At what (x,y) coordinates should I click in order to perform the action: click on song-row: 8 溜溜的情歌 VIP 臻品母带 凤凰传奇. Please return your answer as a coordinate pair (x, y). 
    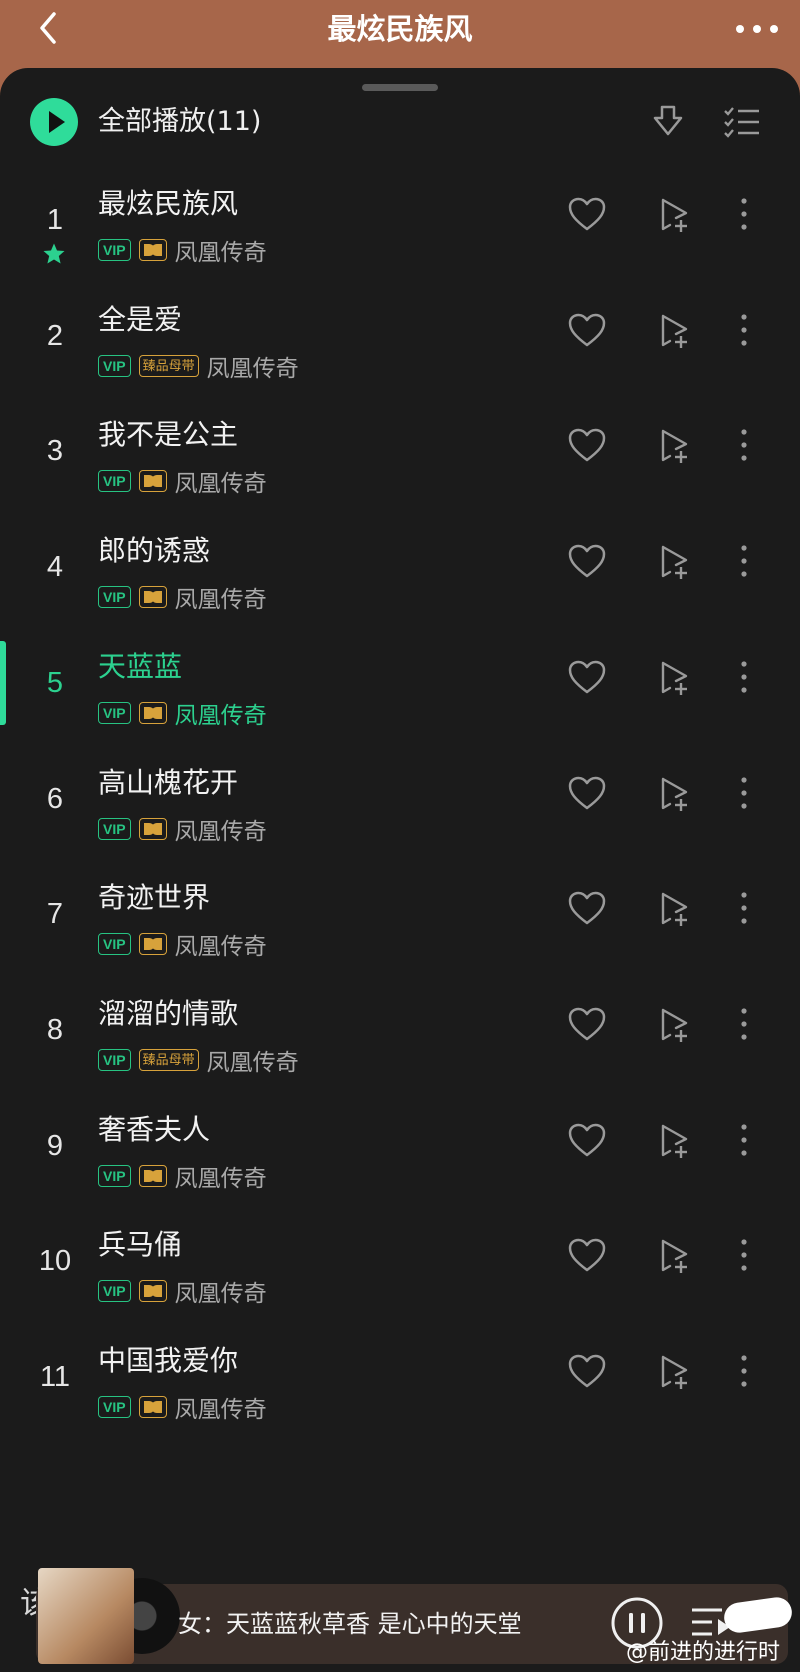
    Looking at the image, I should click on (400, 1044).